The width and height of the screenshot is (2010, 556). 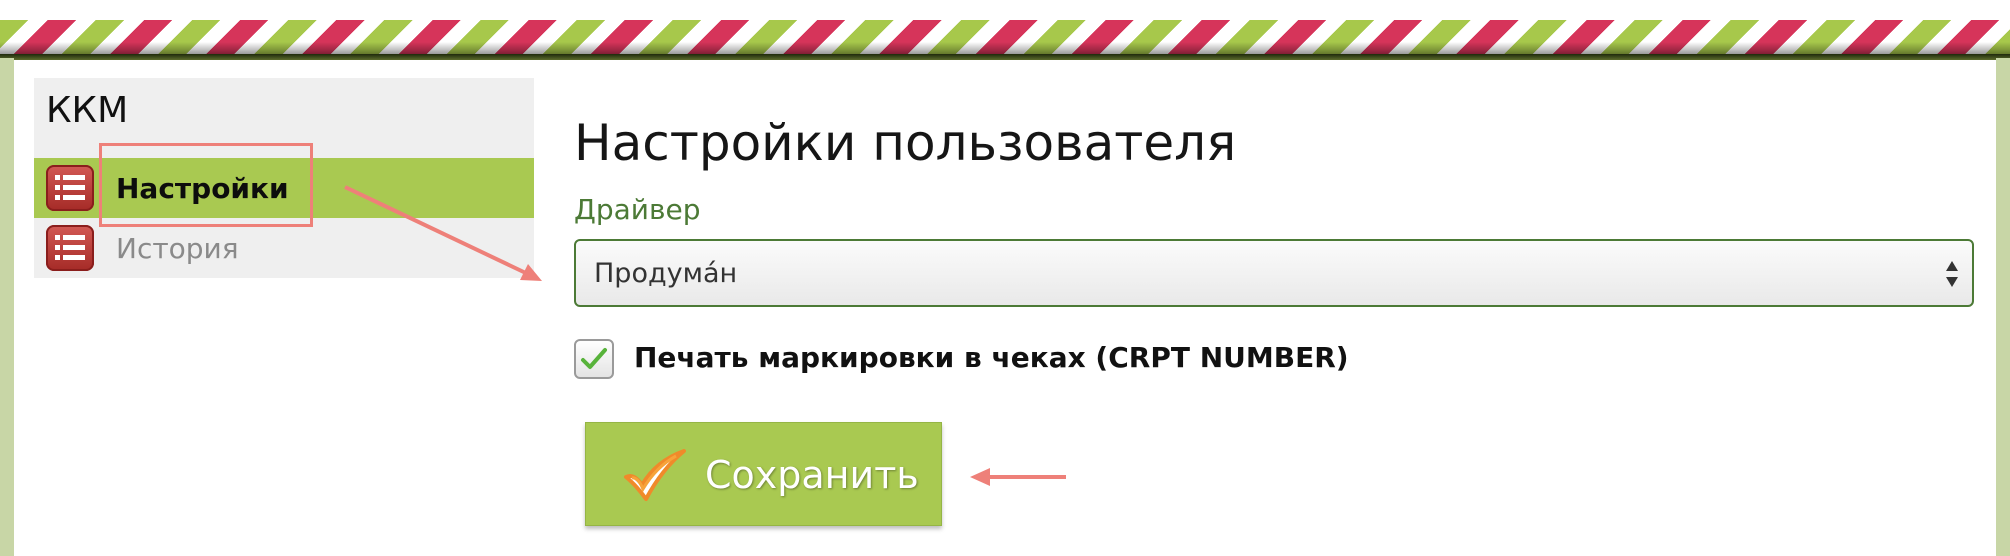 What do you see at coordinates (2003, 307) in the screenshot?
I see `right-rail` at bounding box center [2003, 307].